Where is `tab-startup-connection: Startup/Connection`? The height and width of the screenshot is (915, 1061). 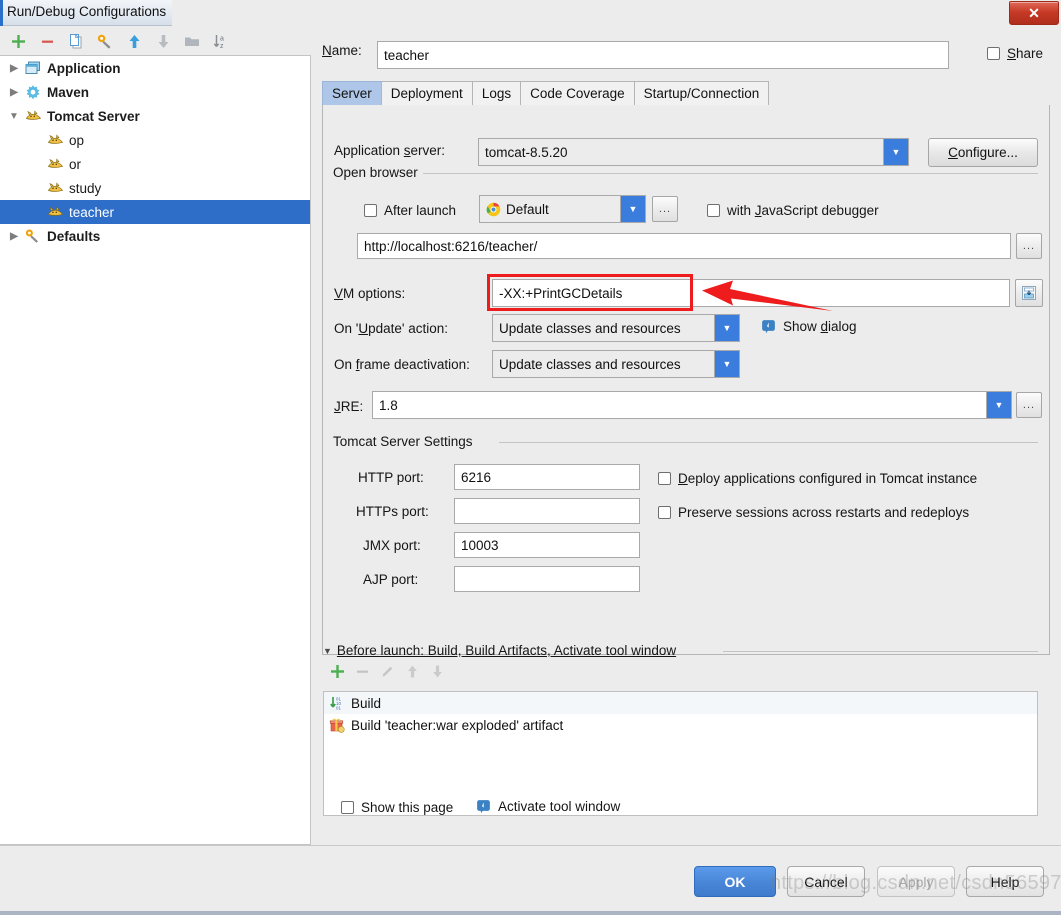 tab-startup-connection: Startup/Connection is located at coordinates (701, 93).